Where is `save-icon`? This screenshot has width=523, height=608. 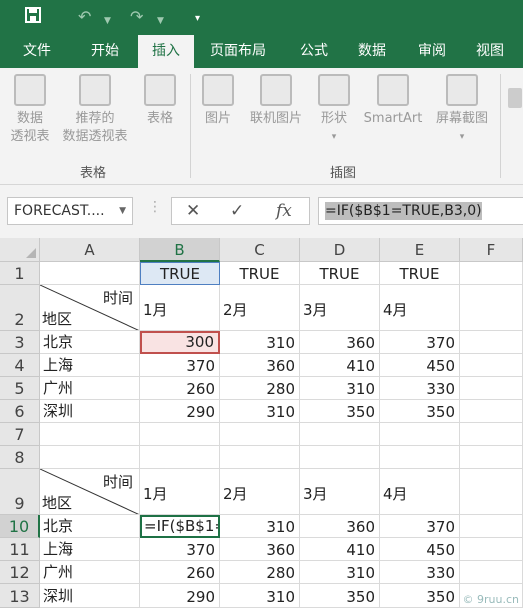
save-icon is located at coordinates (33, 17).